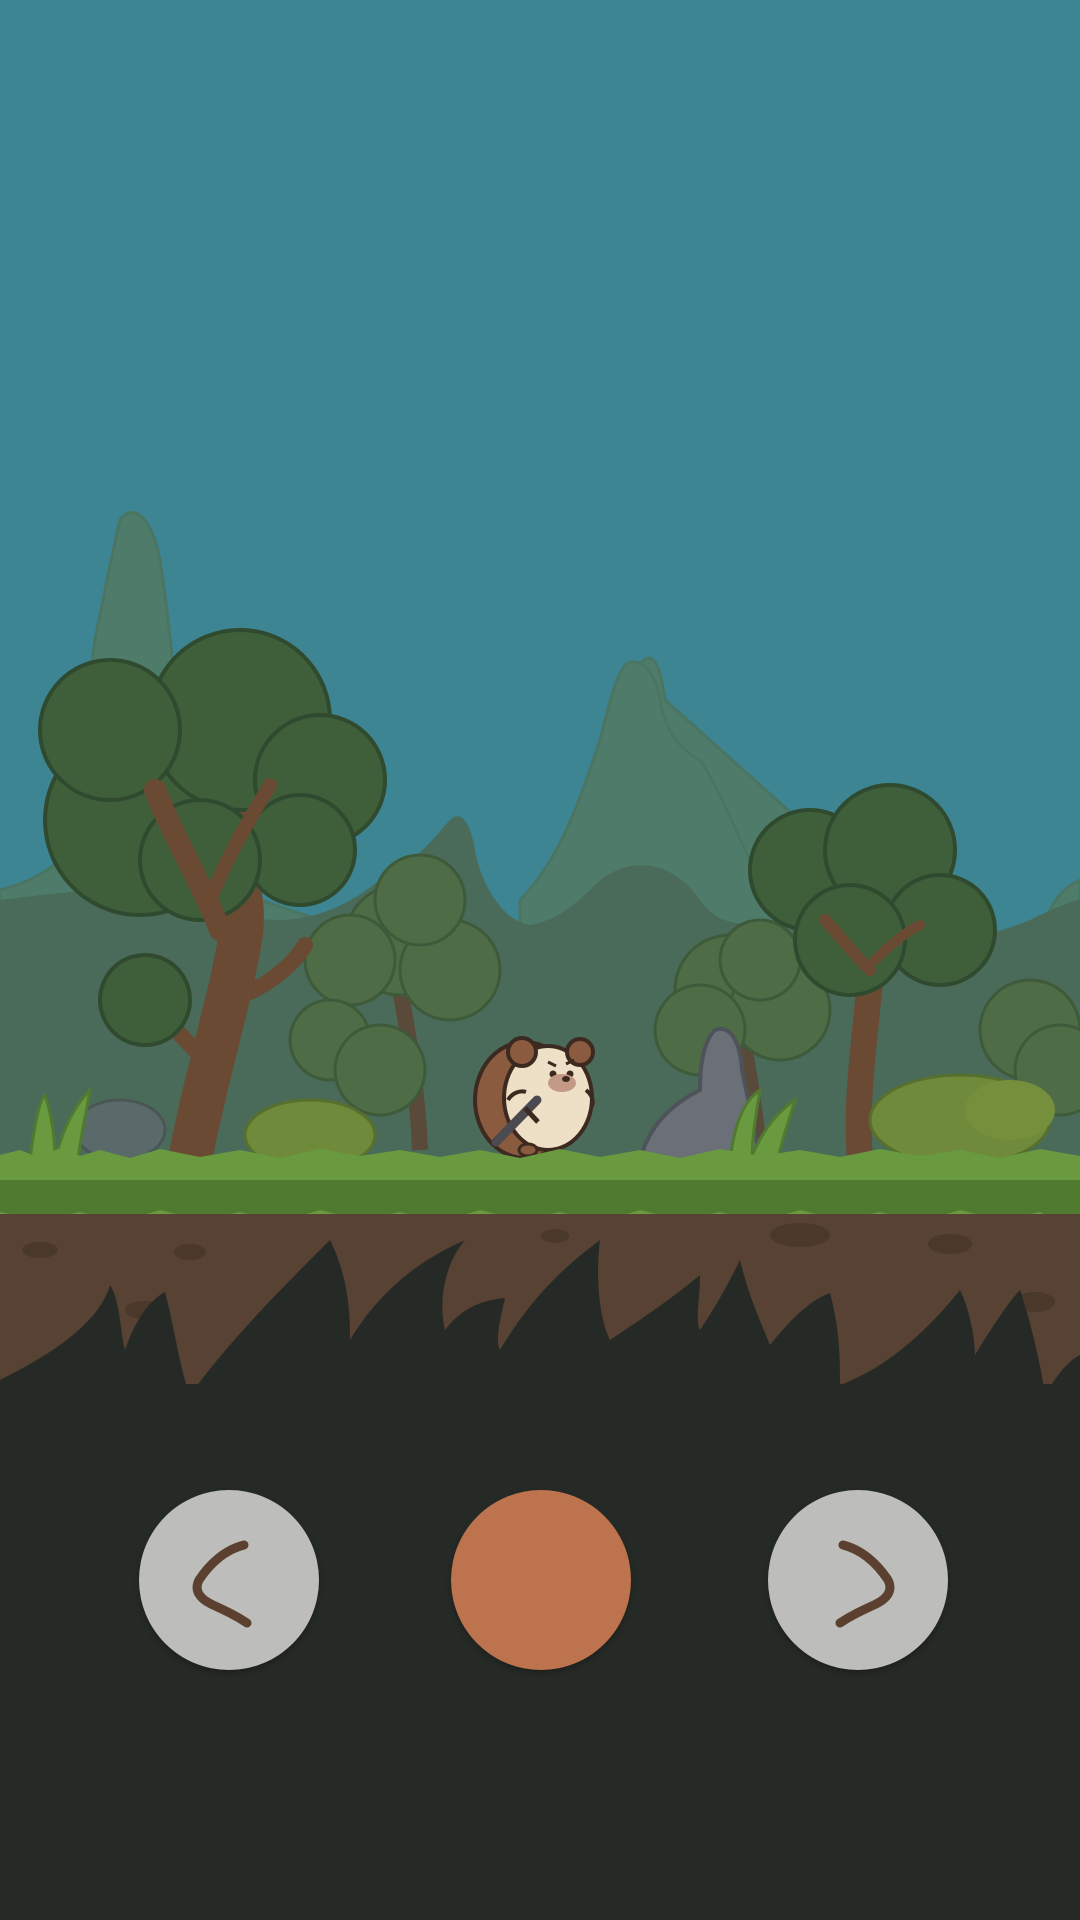 The width and height of the screenshot is (1080, 1920). I want to click on circle-icon, so click(541, 1580).